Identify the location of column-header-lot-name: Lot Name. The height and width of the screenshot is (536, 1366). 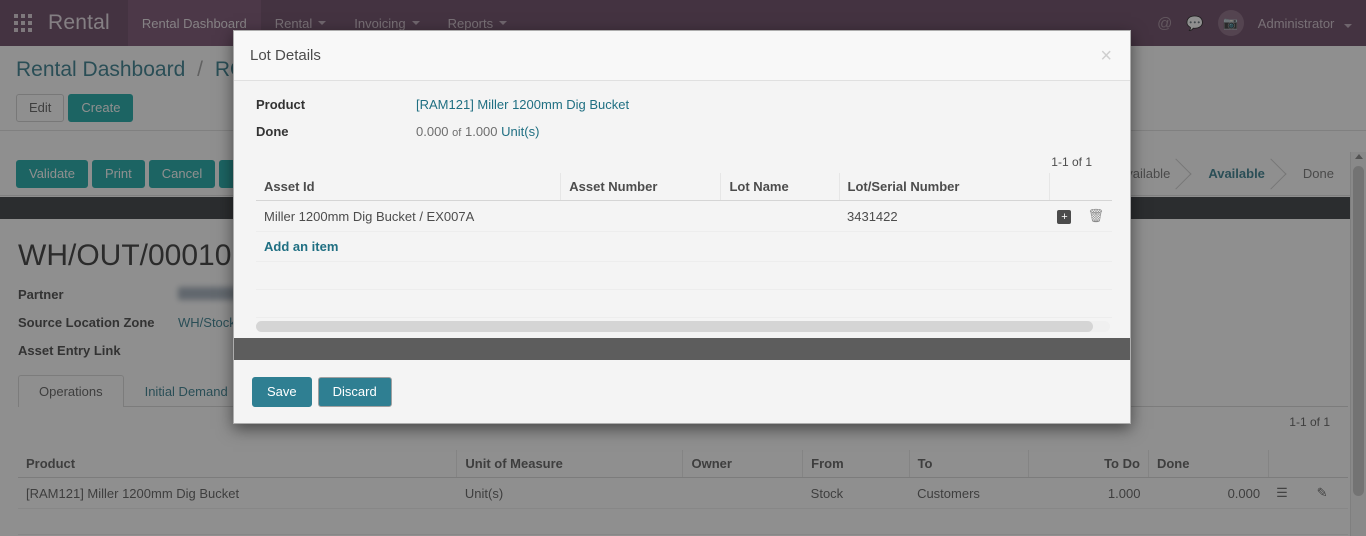
(780, 187).